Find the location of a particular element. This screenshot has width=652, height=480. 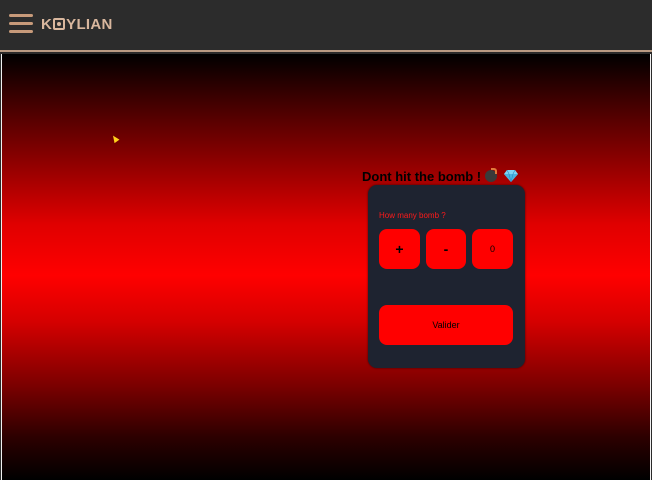

game-title: Dont hit the bomb ! is located at coordinates (440, 176).